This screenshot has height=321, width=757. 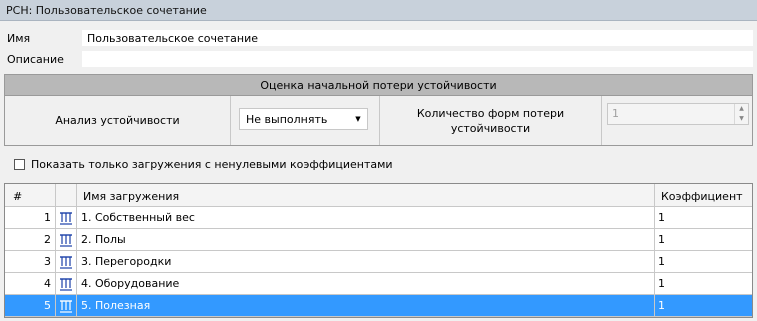 I want to click on col-num-header: #, so click(x=18, y=196).